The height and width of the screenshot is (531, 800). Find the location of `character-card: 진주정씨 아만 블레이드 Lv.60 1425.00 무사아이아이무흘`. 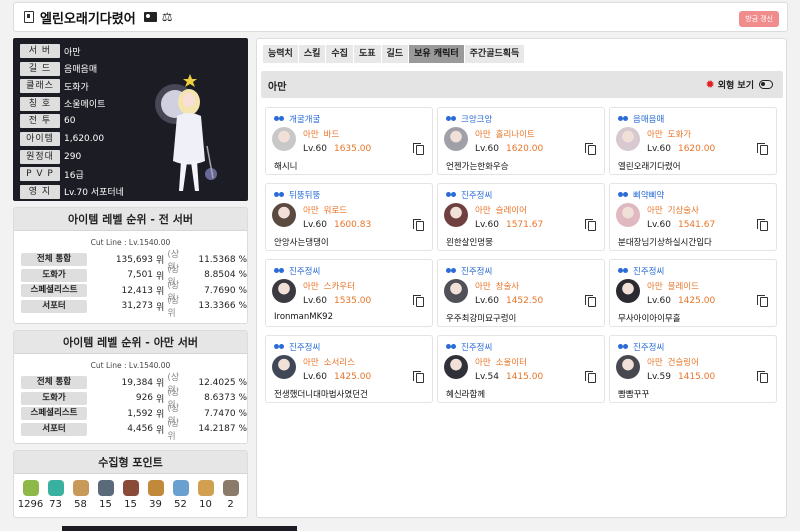

character-card: 진주정씨 아만 블레이드 Lv.60 1425.00 무사아이아이무흘 is located at coordinates (693, 293).